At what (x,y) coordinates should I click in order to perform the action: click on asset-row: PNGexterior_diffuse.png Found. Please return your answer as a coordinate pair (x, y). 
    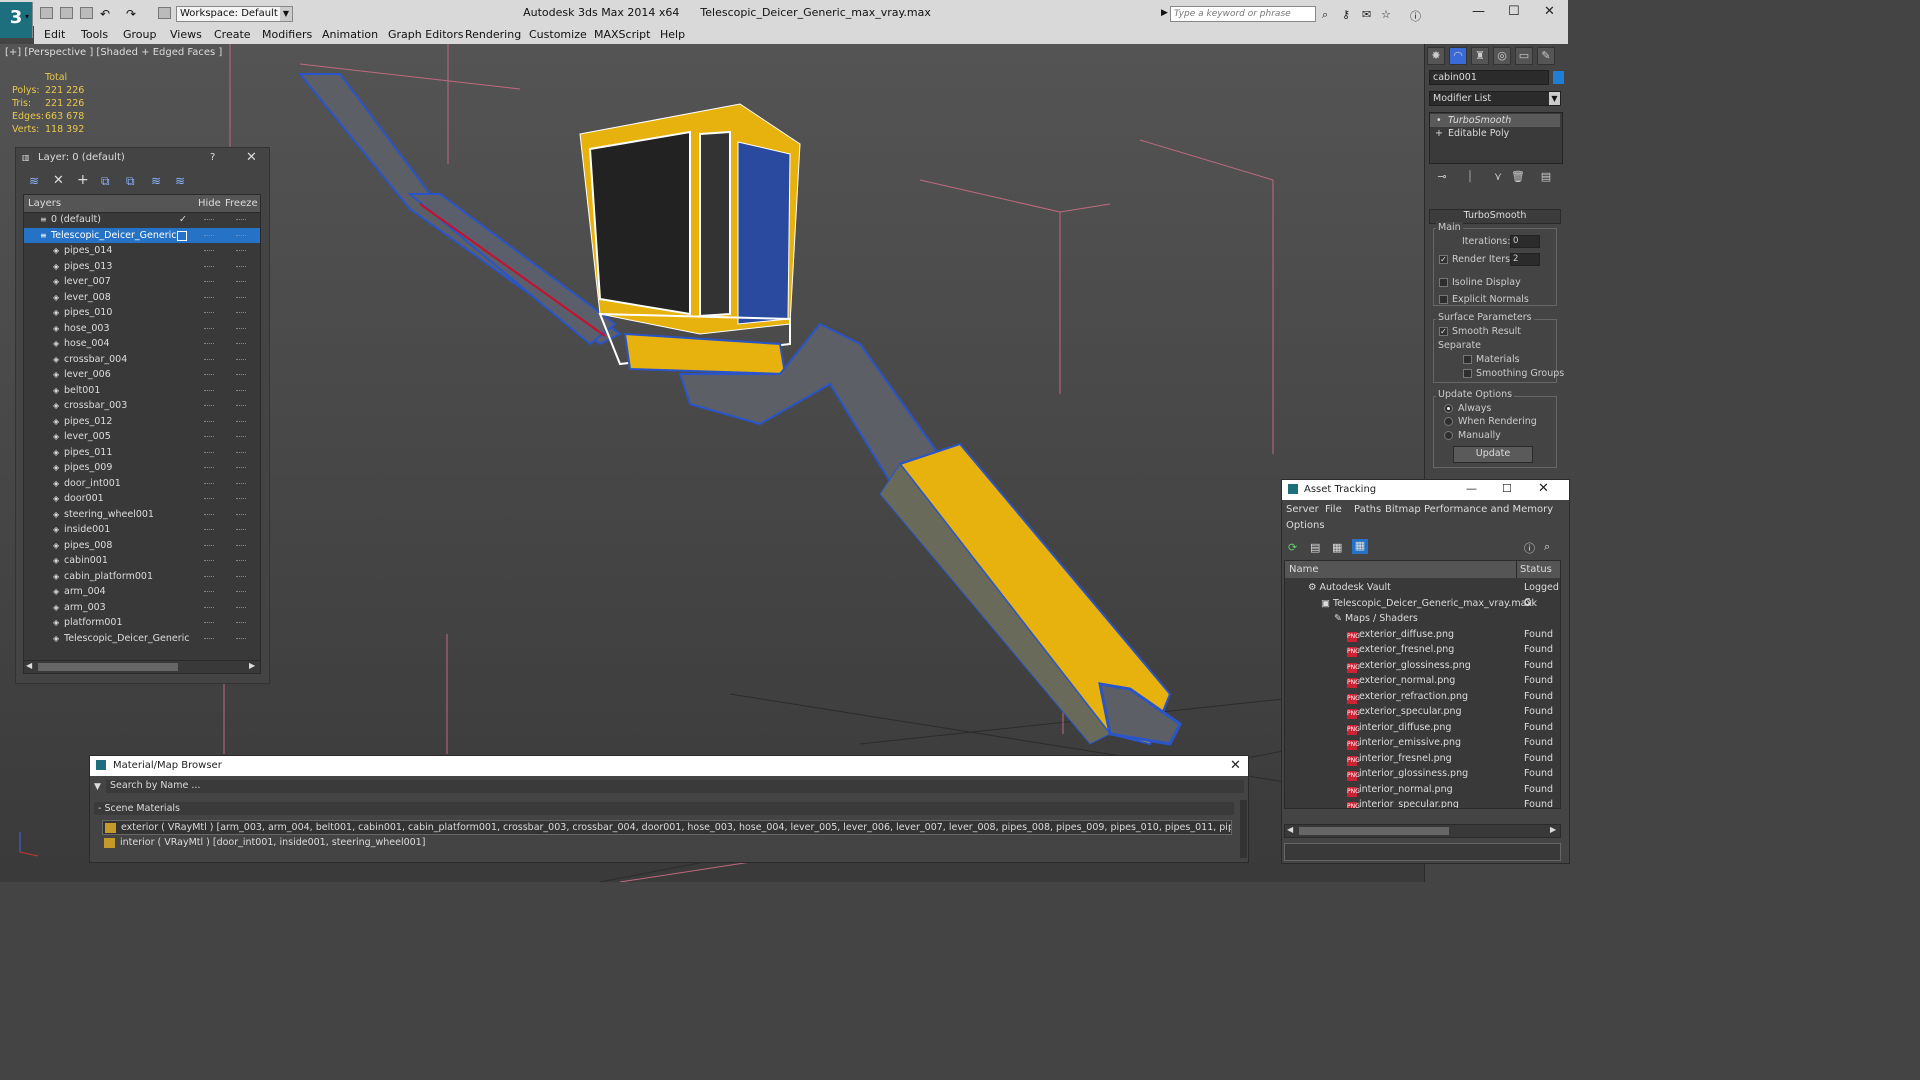
    Looking at the image, I should click on (1423, 635).